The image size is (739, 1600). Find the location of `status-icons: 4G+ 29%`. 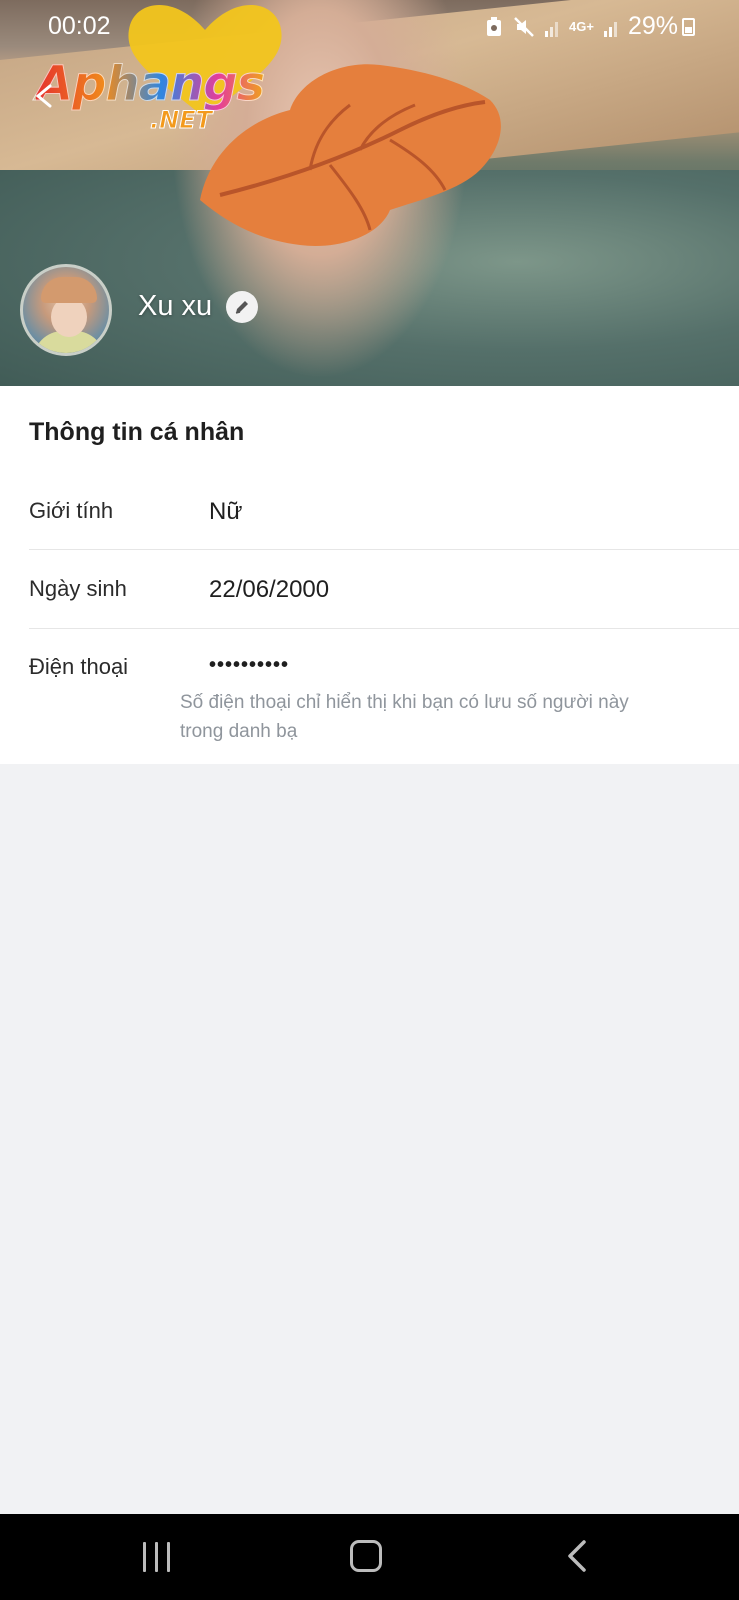

status-icons: 4G+ 29% is located at coordinates (590, 26).